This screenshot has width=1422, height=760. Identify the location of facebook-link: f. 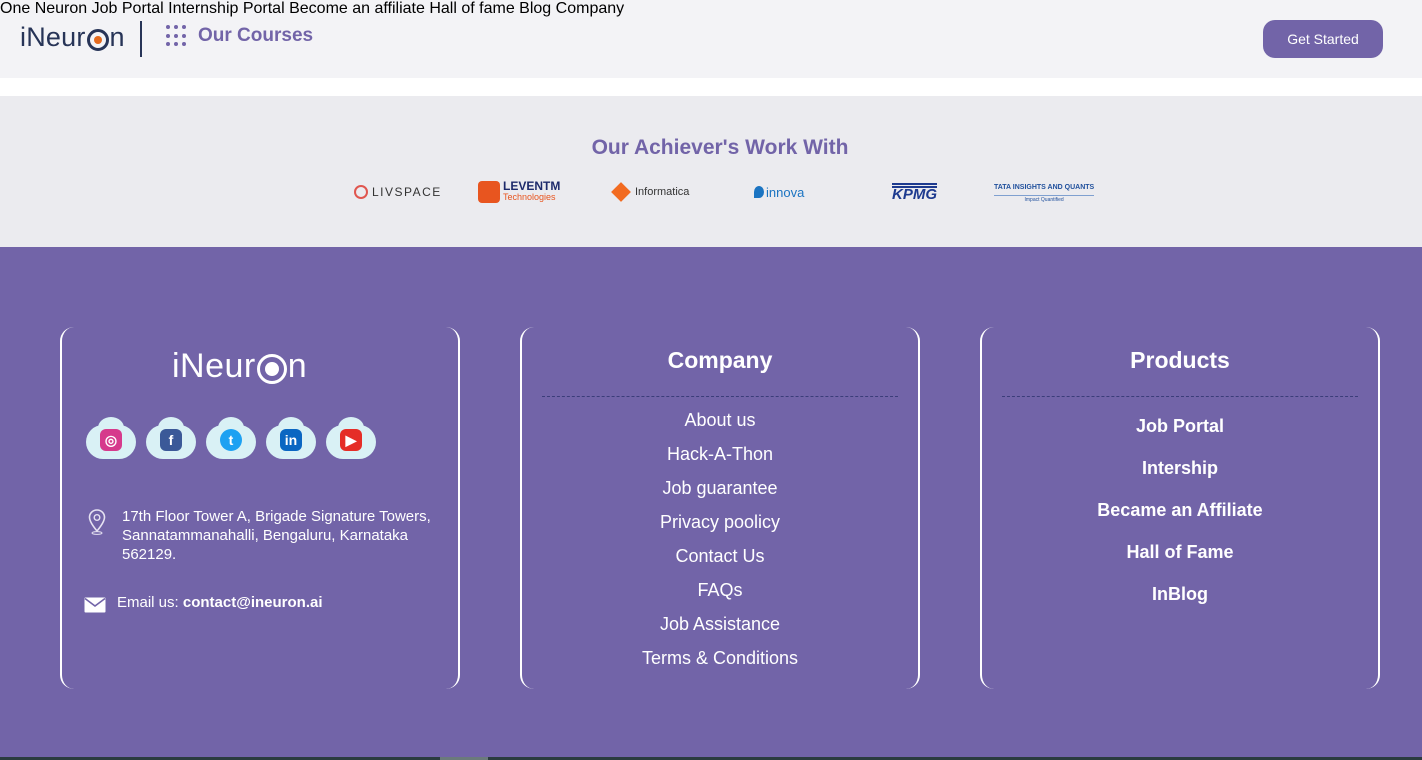
(171, 439).